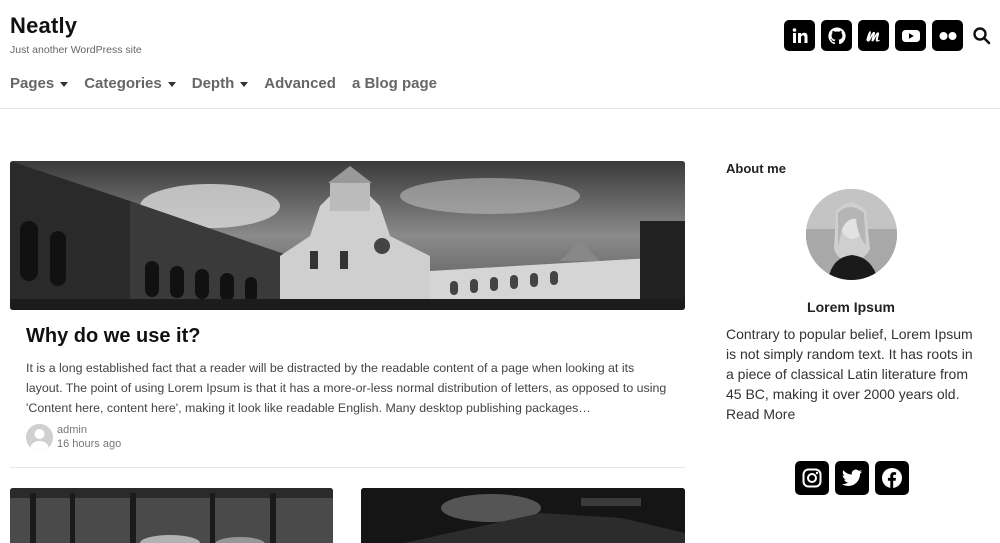 Image resolution: width=1000 pixels, height=543 pixels. Describe the element at coordinates (89, 444) in the screenshot. I see `post-time: 16 hours ago` at that location.